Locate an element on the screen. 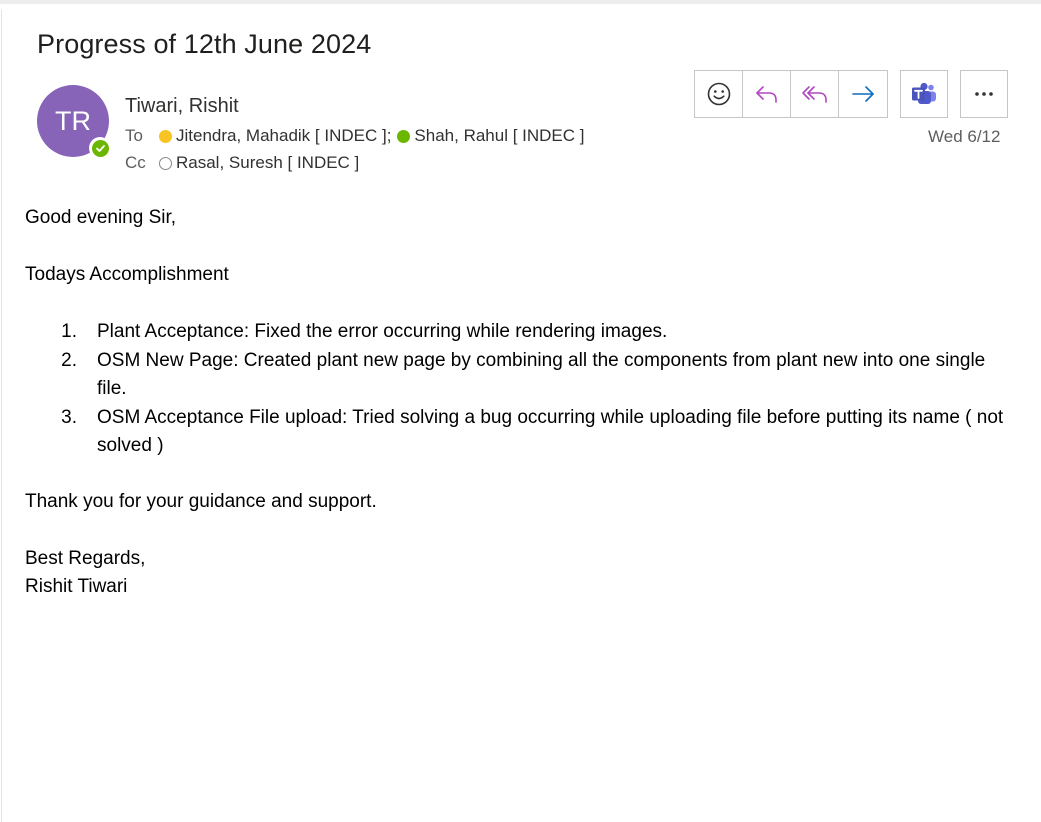 The image size is (1041, 822). teams-icon is located at coordinates (924, 94).